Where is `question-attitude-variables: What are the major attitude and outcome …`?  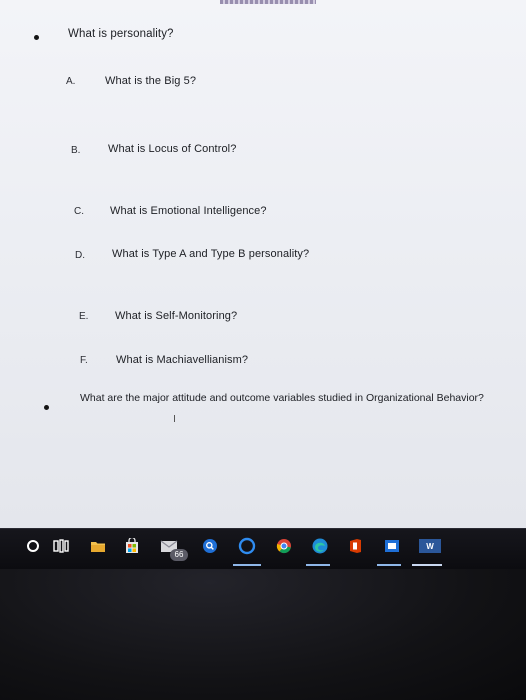
question-attitude-variables: What are the major attitude and outcome … is located at coordinates (282, 398).